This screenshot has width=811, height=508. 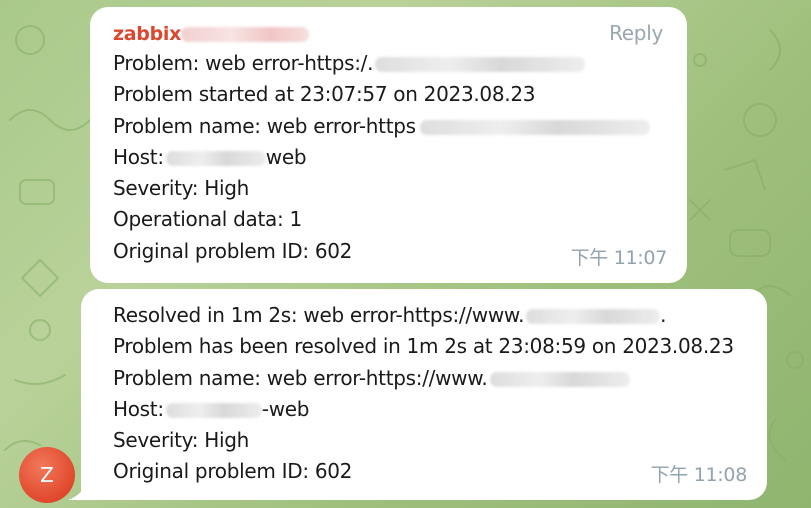 I want to click on message-line-name: Problem name: web error-https, so click(x=388, y=126).